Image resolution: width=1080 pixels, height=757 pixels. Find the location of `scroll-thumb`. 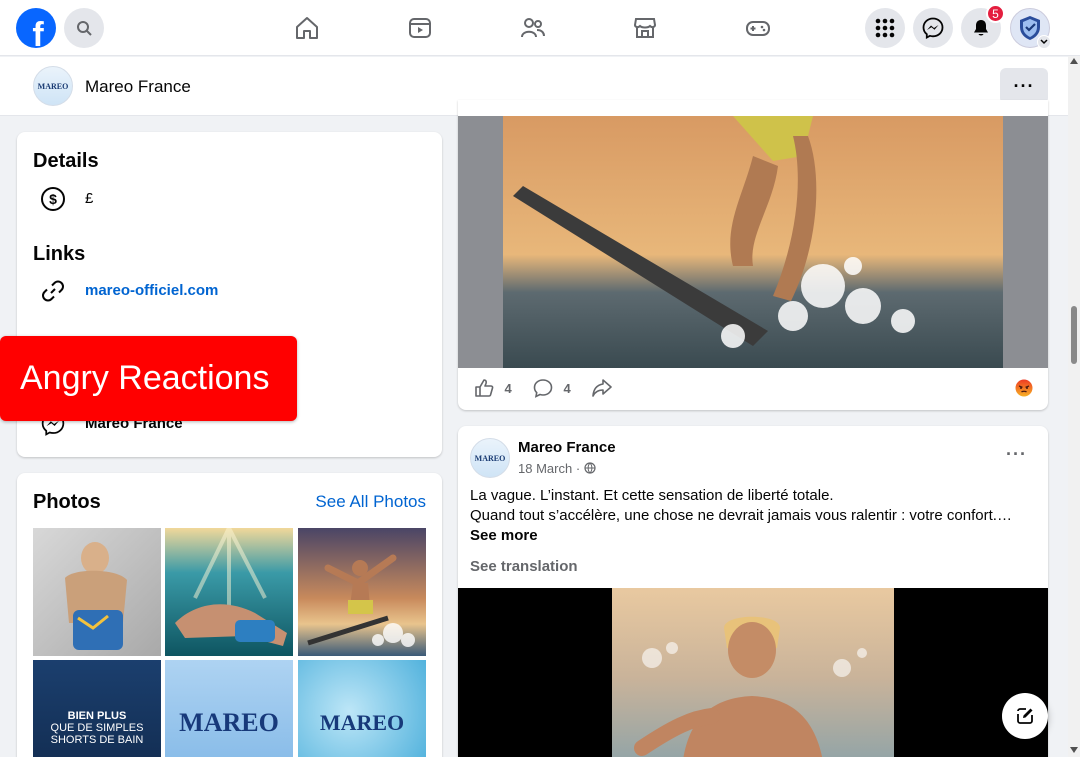

scroll-thumb is located at coordinates (1074, 335).